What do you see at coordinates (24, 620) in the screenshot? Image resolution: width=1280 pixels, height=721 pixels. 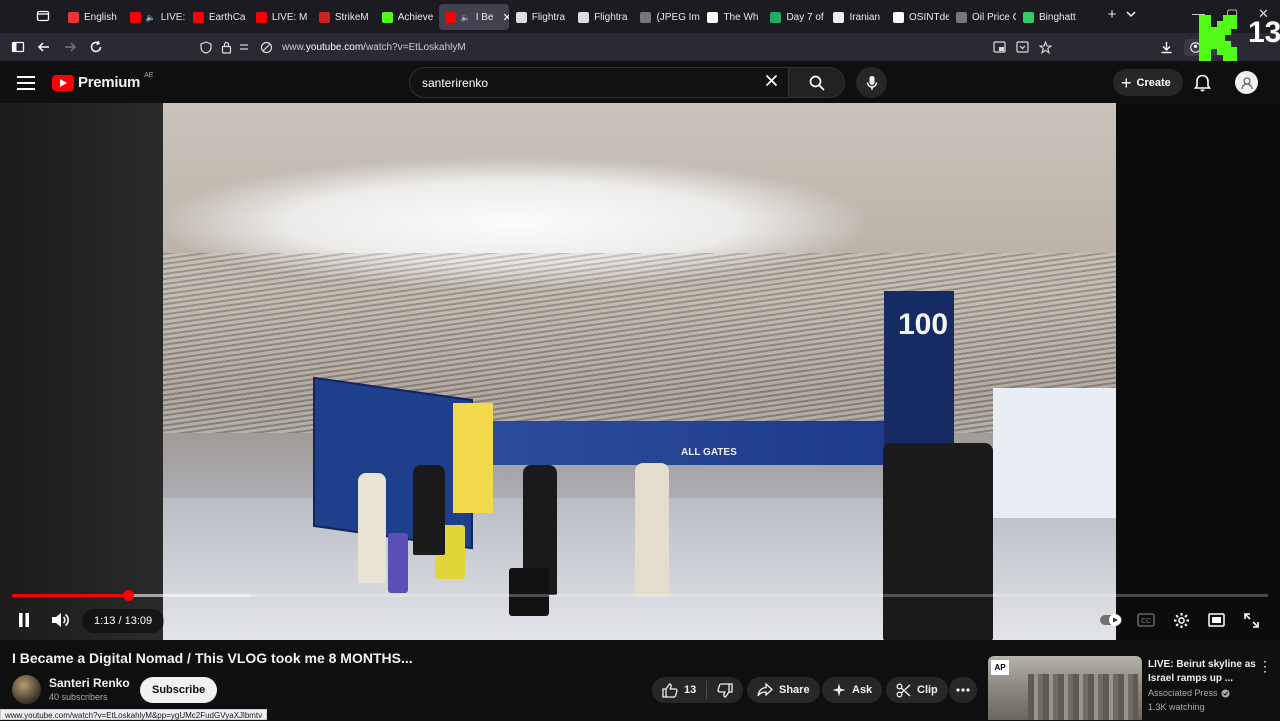 I see `pause-button` at bounding box center [24, 620].